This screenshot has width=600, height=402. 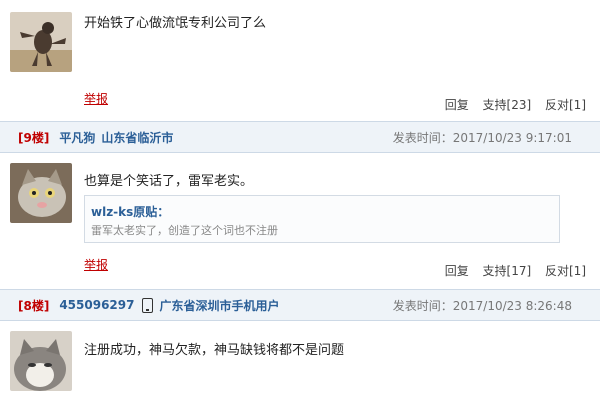 What do you see at coordinates (130, 212) in the screenshot?
I see `quote-author: wlz-ks原贴：` at bounding box center [130, 212].